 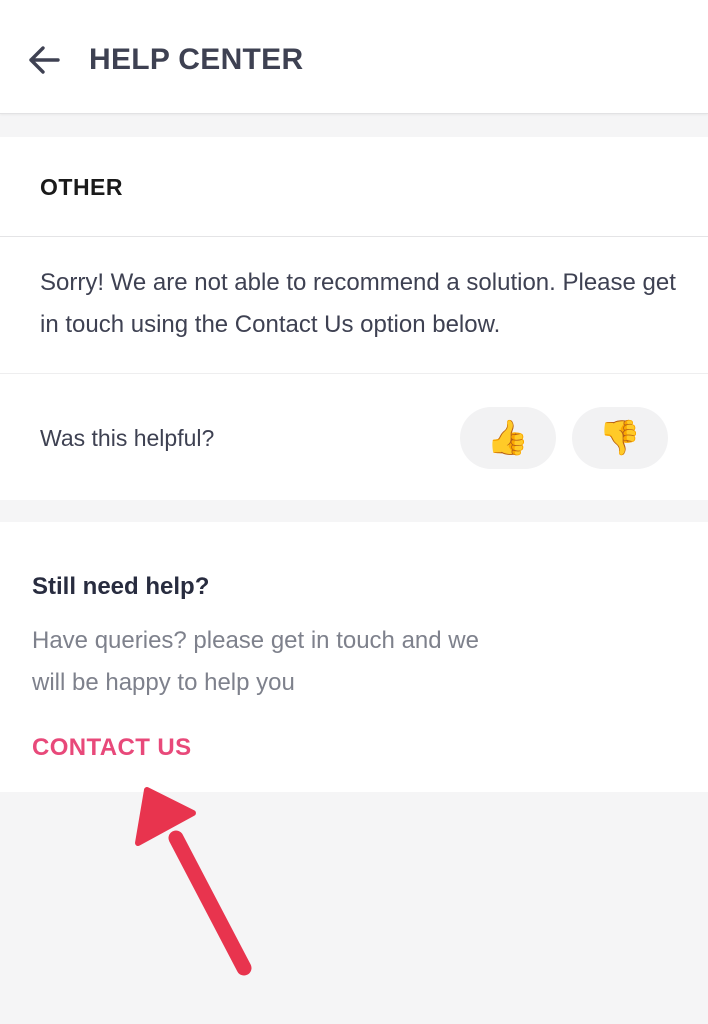 I want to click on thumbs-down-button: 👎, so click(x=620, y=438).